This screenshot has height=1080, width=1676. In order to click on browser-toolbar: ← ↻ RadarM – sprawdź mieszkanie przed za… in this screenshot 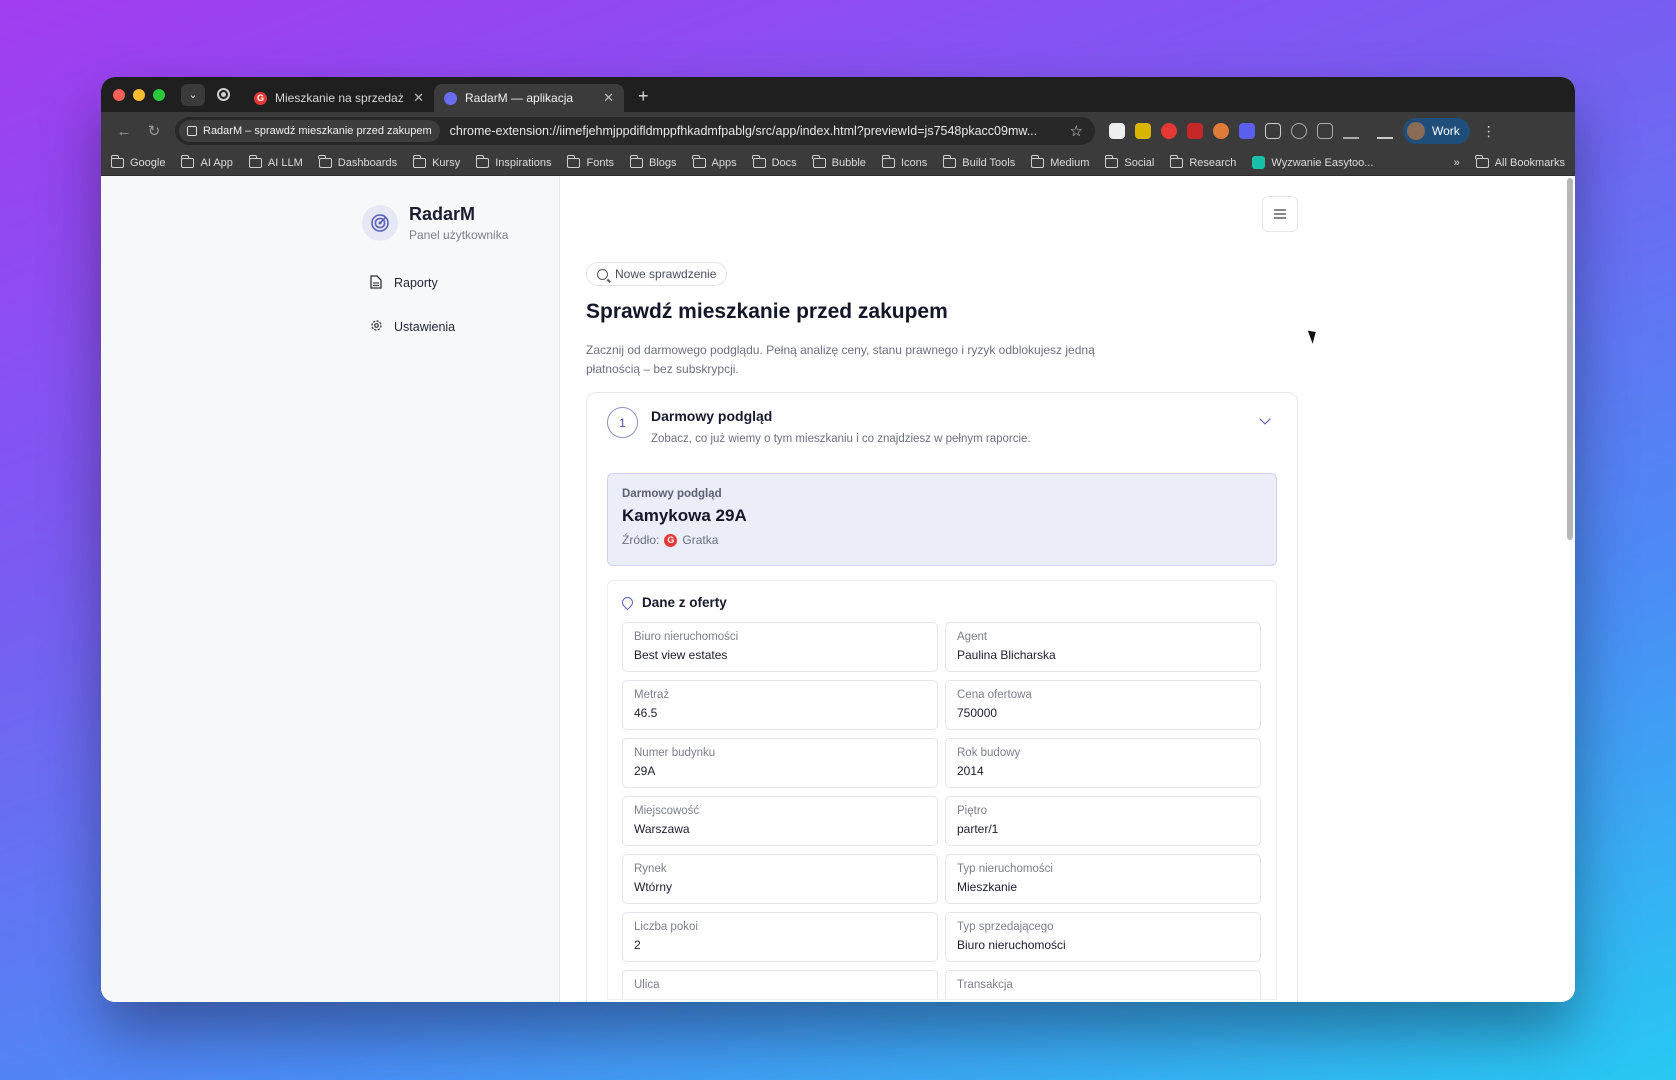, I will do `click(838, 131)`.